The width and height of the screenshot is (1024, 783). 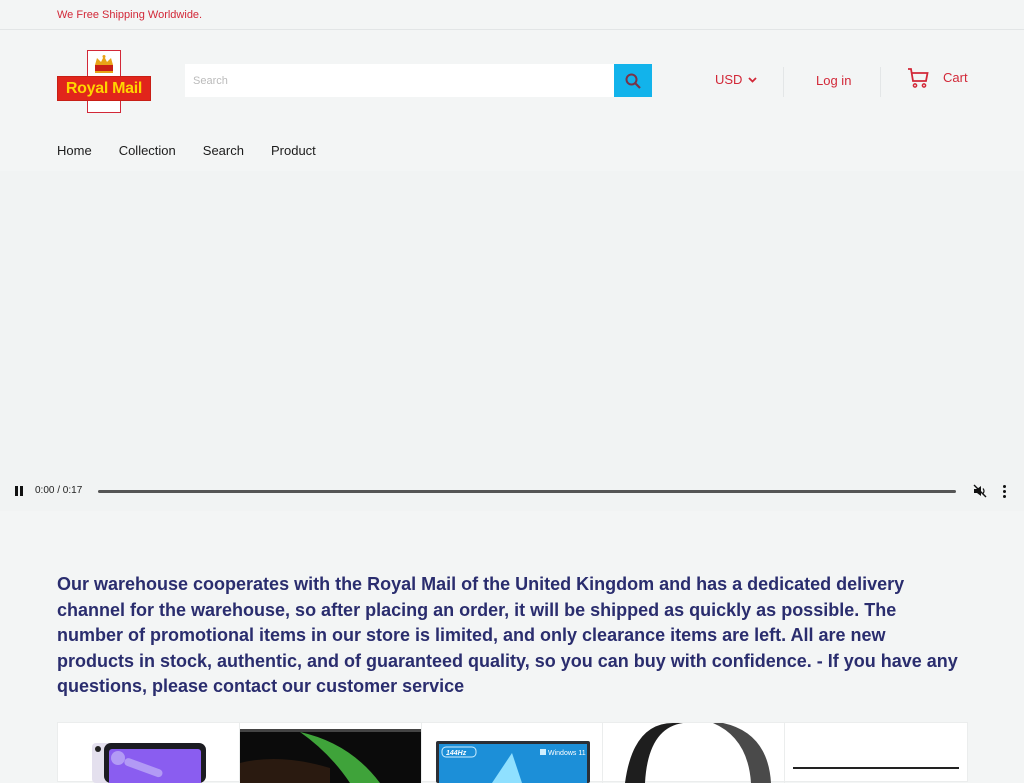 What do you see at coordinates (567, 753) in the screenshot?
I see `windows-label: Windows 11` at bounding box center [567, 753].